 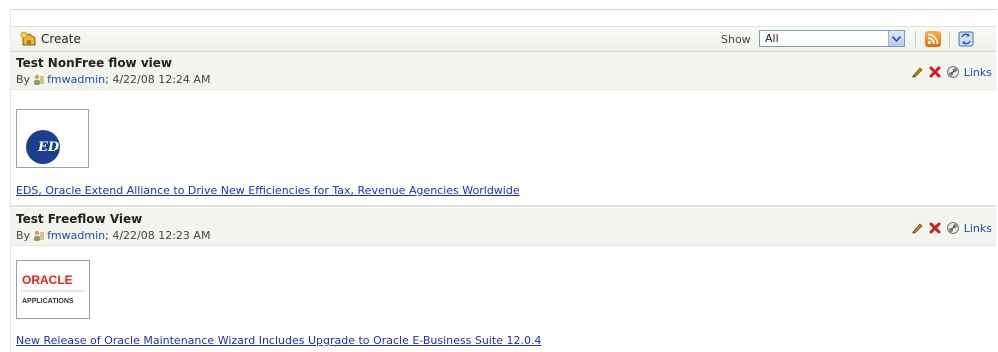 I want to click on create-label: Create, so click(x=61, y=39).